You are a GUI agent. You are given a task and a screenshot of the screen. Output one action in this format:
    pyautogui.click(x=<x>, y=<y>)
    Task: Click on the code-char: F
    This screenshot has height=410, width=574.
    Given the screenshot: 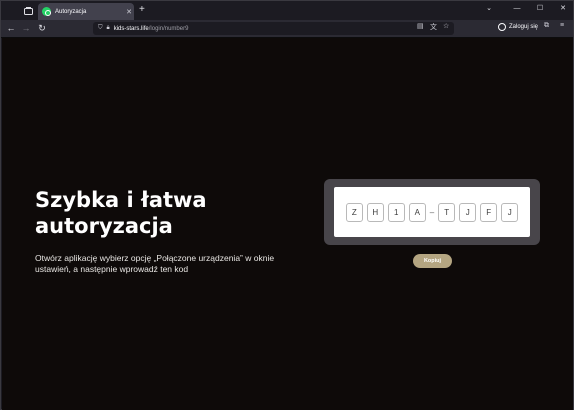 What is the action you would take?
    pyautogui.click(x=489, y=212)
    